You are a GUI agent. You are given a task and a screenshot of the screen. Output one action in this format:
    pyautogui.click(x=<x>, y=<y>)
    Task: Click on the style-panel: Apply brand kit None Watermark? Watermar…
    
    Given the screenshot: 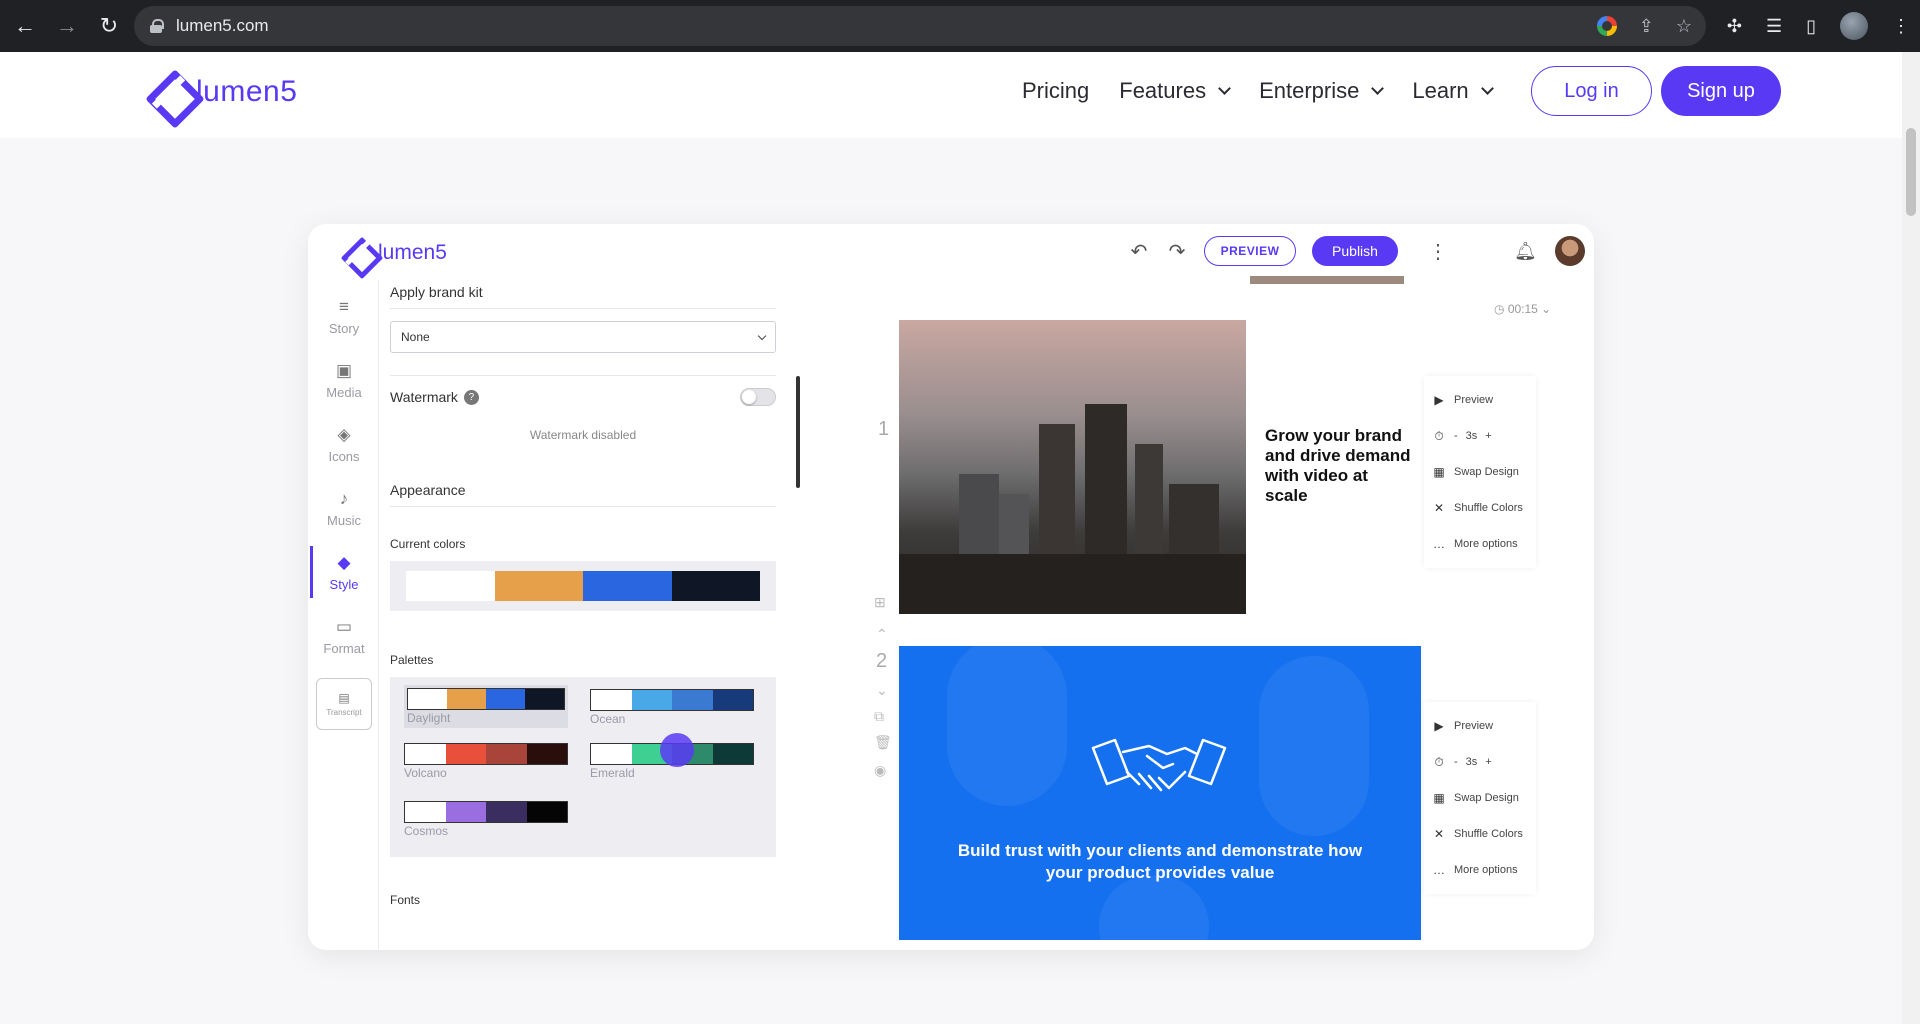 What is the action you would take?
    pyautogui.click(x=583, y=599)
    